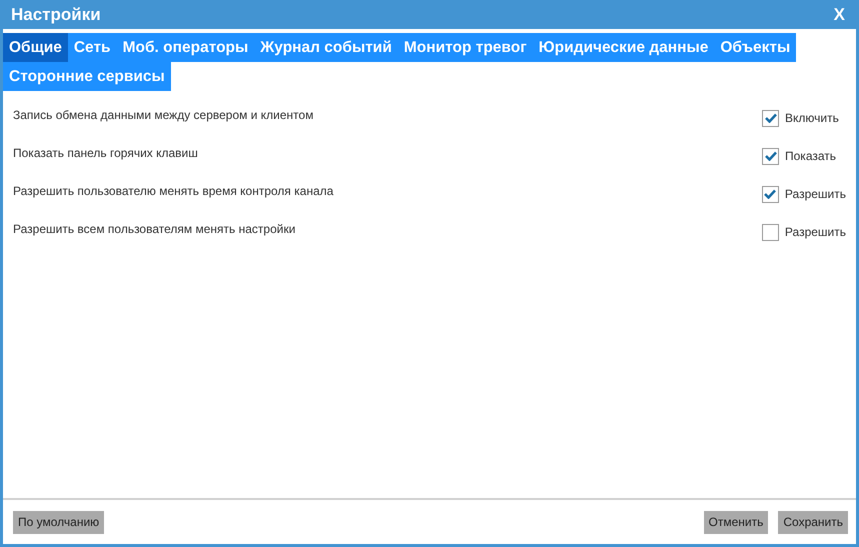  I want to click on setting-label: Запись обмена данными между сервером и клиентом, so click(163, 115).